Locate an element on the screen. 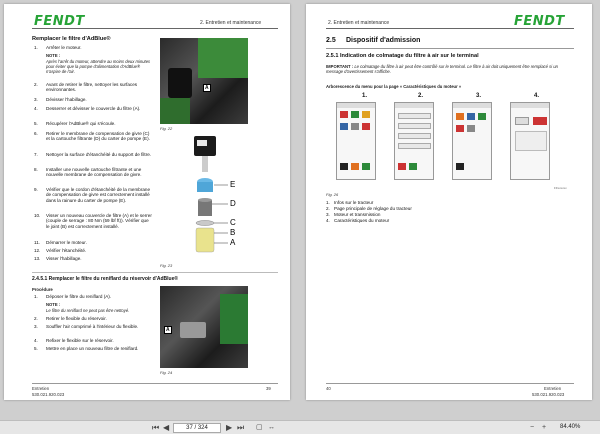 The width and height of the screenshot is (600, 434). viewer-toolbar: ⏮ ◀ 37 / 324 ▶ ⏭ ▢ ↔ − + 84.40% is located at coordinates (300, 427).